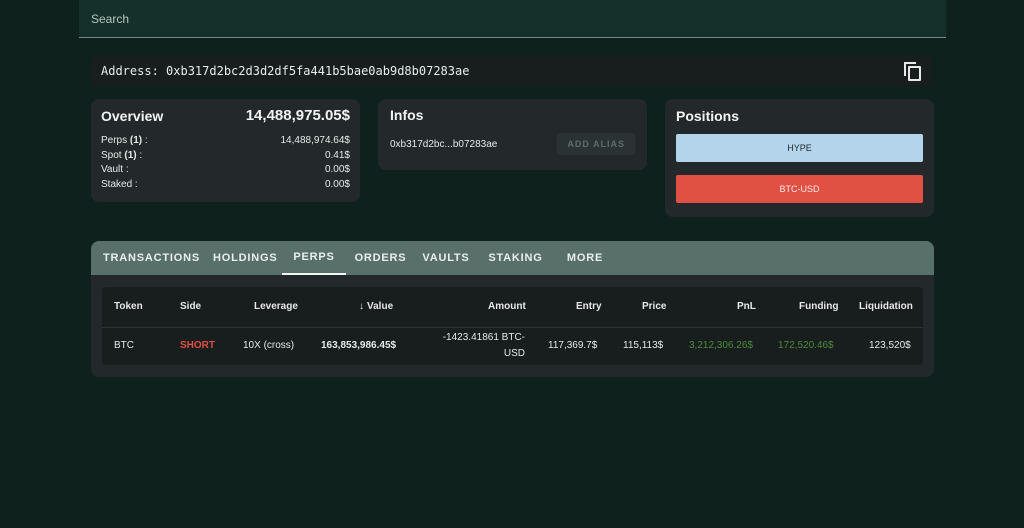  I want to click on cell-entry: 117,369.7$, so click(573, 345).